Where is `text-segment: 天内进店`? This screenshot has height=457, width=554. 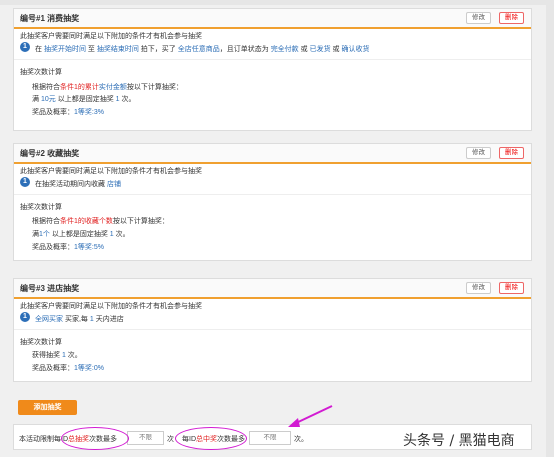 text-segment: 天内进店 is located at coordinates (108, 319).